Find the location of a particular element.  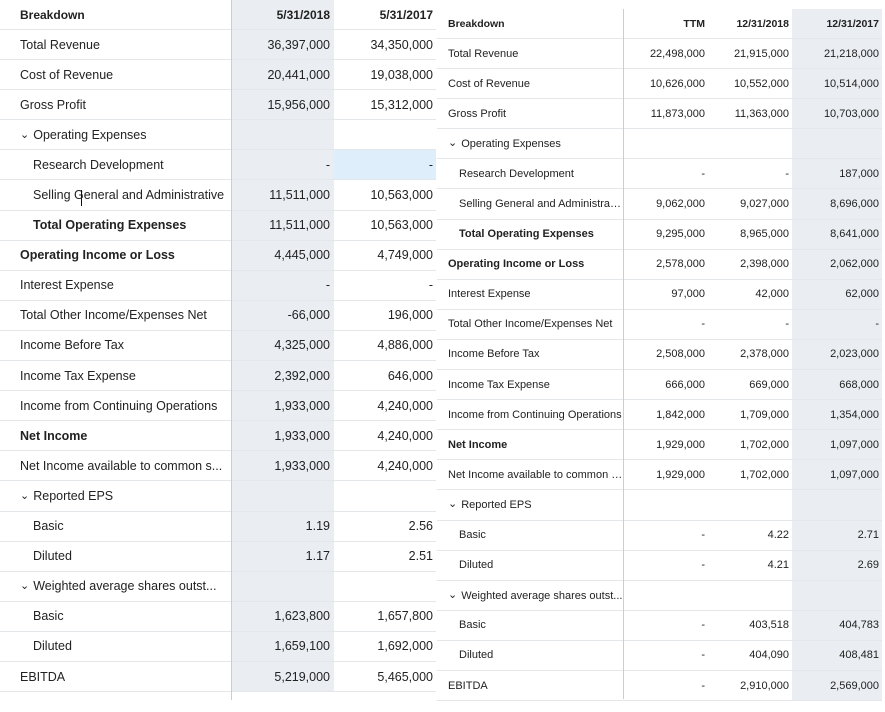

row-label-text: Net Income is located at coordinates (54, 435).